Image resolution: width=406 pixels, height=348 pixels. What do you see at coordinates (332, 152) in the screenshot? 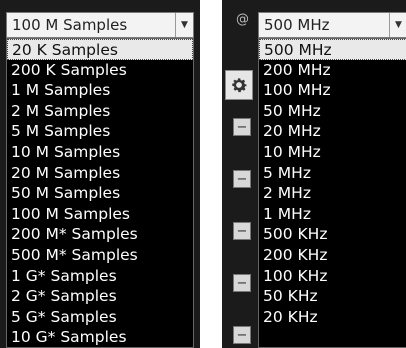
I see `rate-option: 10 MHz` at bounding box center [332, 152].